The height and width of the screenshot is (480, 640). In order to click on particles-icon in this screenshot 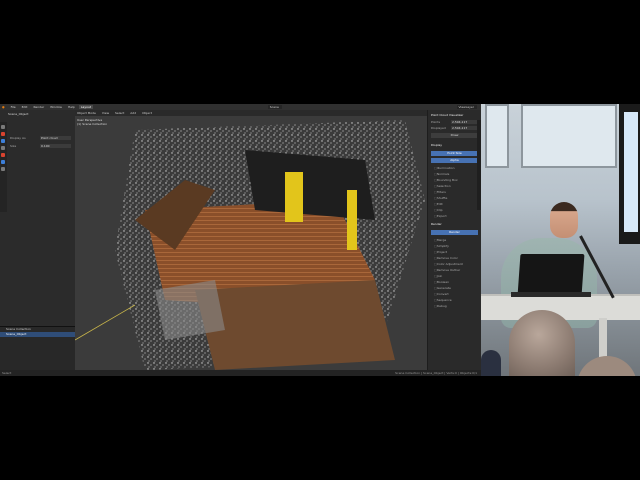, I will do `click(3, 148)`.